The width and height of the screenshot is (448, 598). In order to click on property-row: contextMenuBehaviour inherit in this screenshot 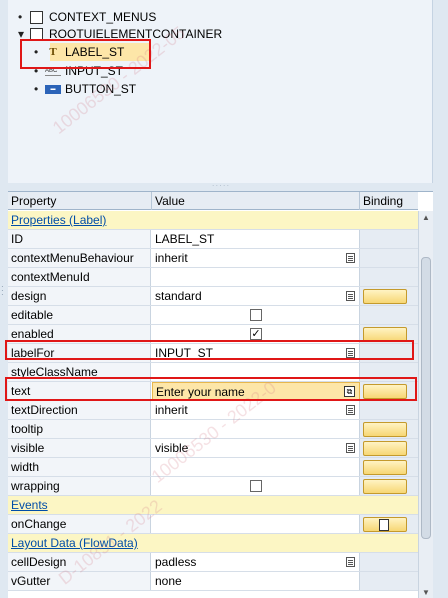, I will do `click(213, 258)`.